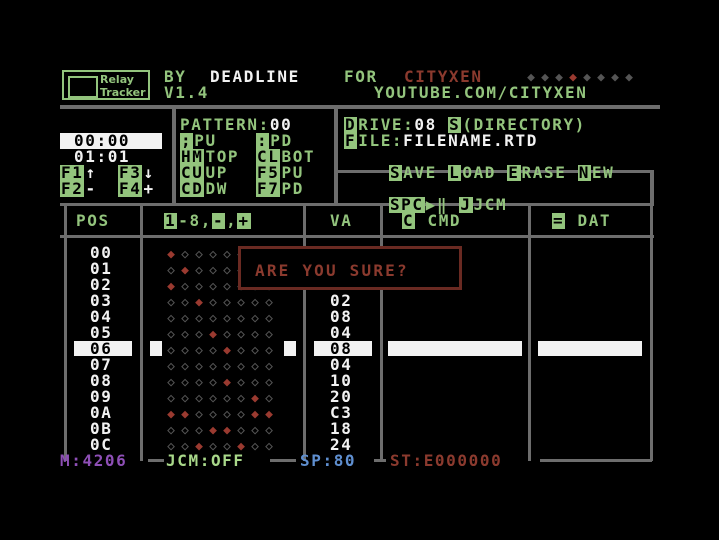 This screenshot has height=540, width=719. Describe the element at coordinates (78, 189) in the screenshot. I see `fkey-f2: F2-` at that location.